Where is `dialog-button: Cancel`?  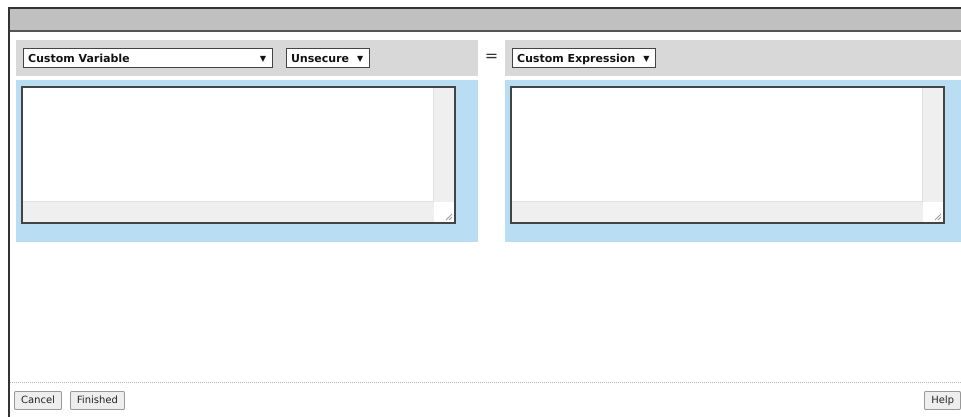 dialog-button: Cancel is located at coordinates (38, 400).